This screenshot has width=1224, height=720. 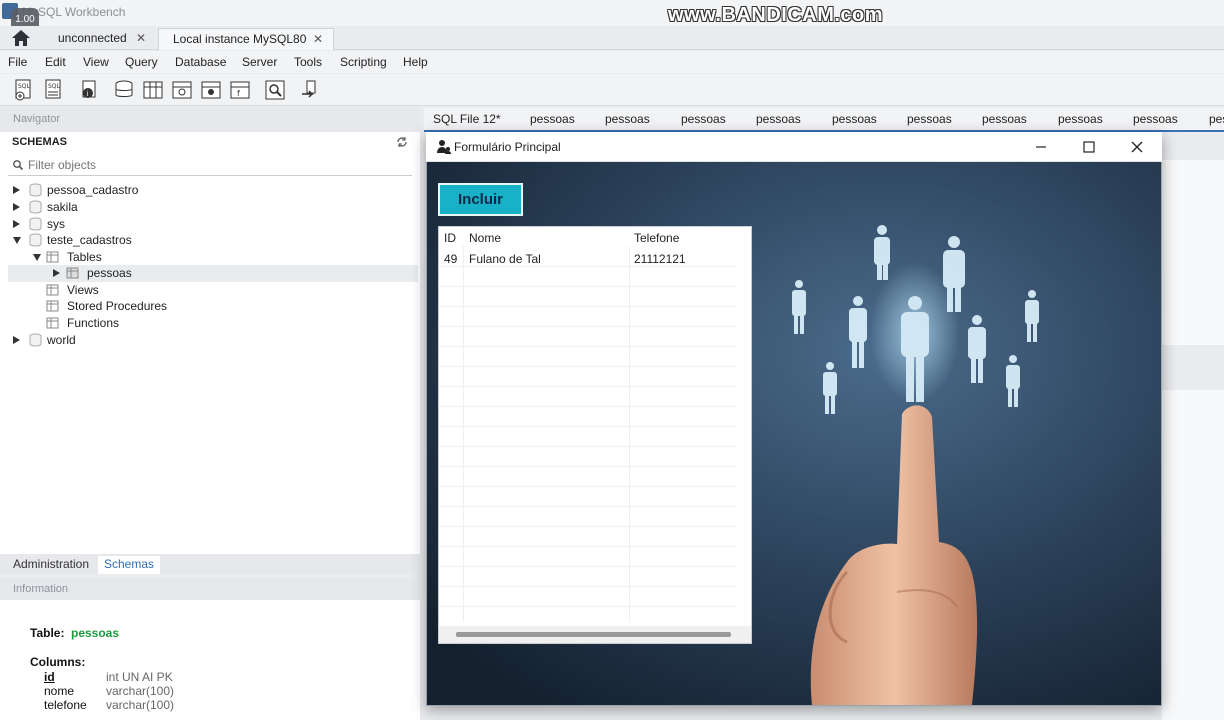 I want to click on search-icon, so click(x=18, y=165).